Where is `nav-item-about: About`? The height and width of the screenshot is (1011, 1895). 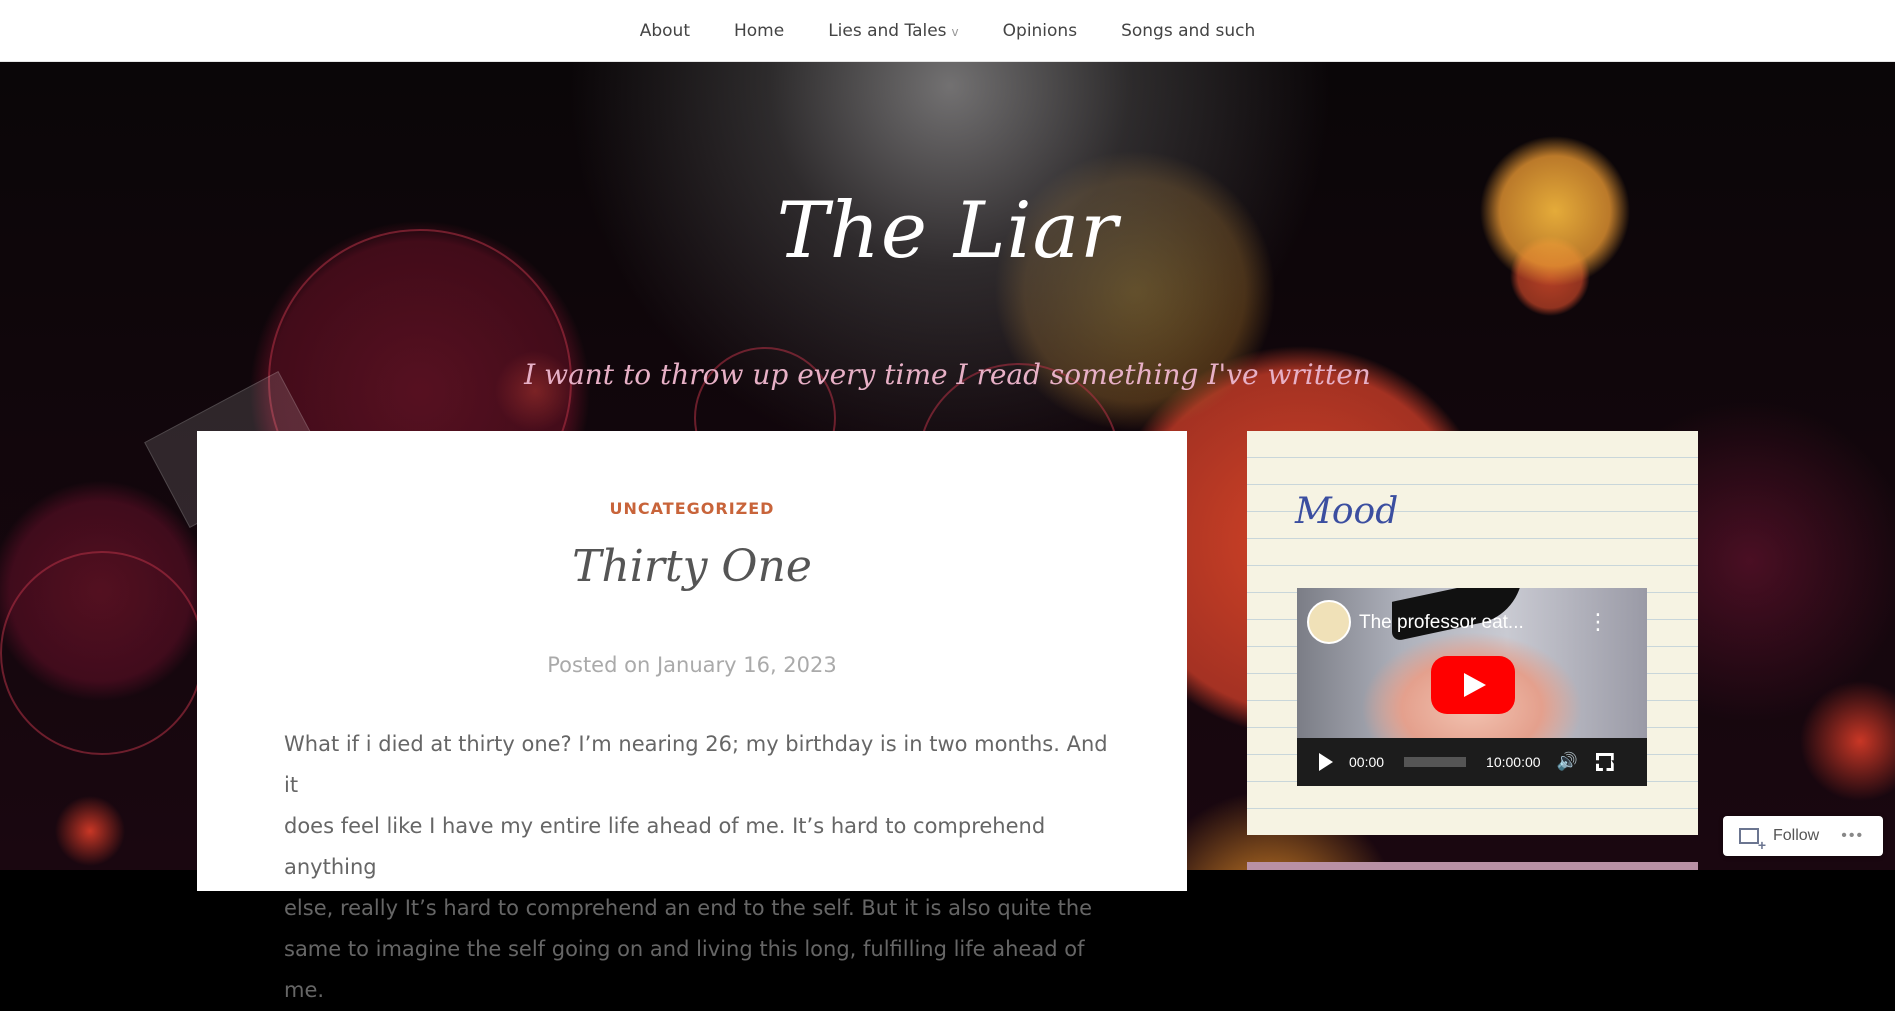
nav-item-about: About is located at coordinates (665, 31).